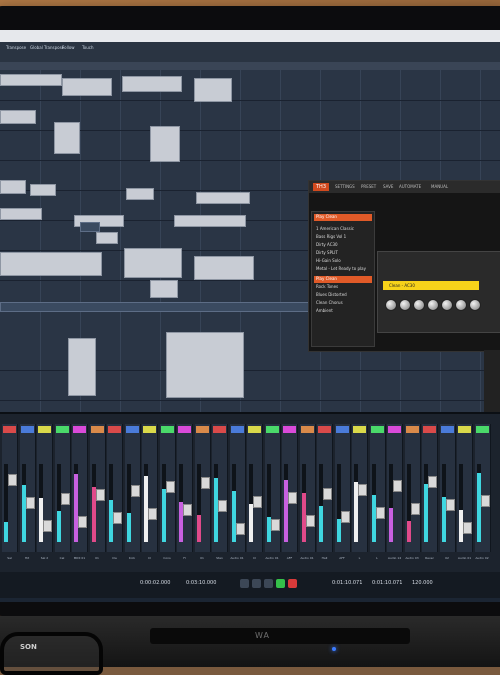 Image resolution: width=500 pixels, height=675 pixels. I want to click on preset-item: Dirty SPLIT, so click(343, 253).